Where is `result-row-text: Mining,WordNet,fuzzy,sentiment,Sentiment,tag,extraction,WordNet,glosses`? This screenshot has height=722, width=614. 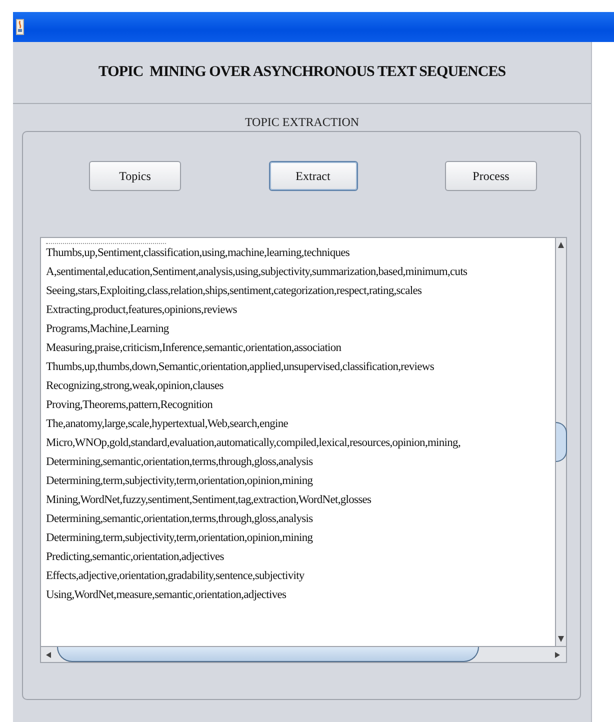
result-row-text: Mining,WordNet,fuzzy,sentiment,Sentiment,tag,extraction,WordNet,glosses is located at coordinates (209, 500).